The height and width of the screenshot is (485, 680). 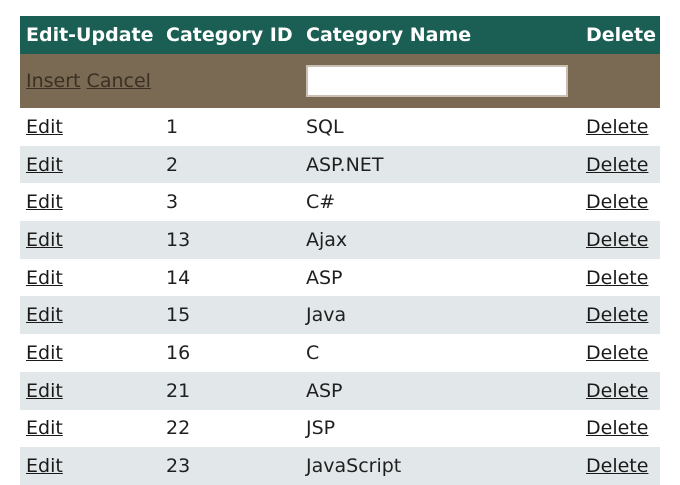 I want to click on category-name-cell: Ajax, so click(x=440, y=240).